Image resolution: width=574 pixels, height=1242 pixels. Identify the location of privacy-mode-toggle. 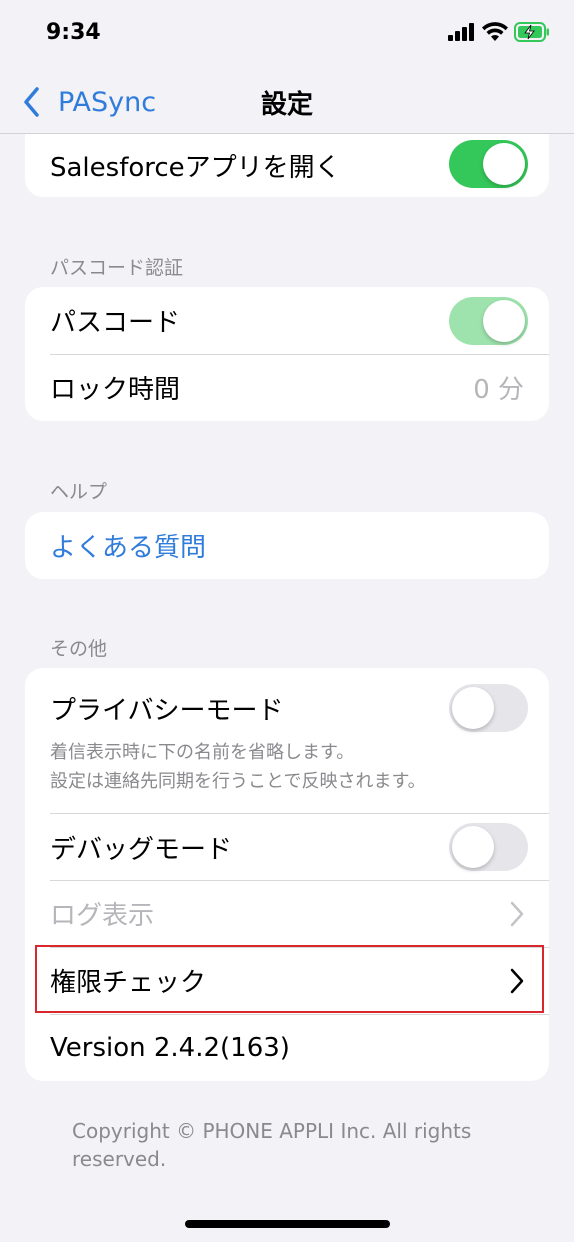
(488, 708).